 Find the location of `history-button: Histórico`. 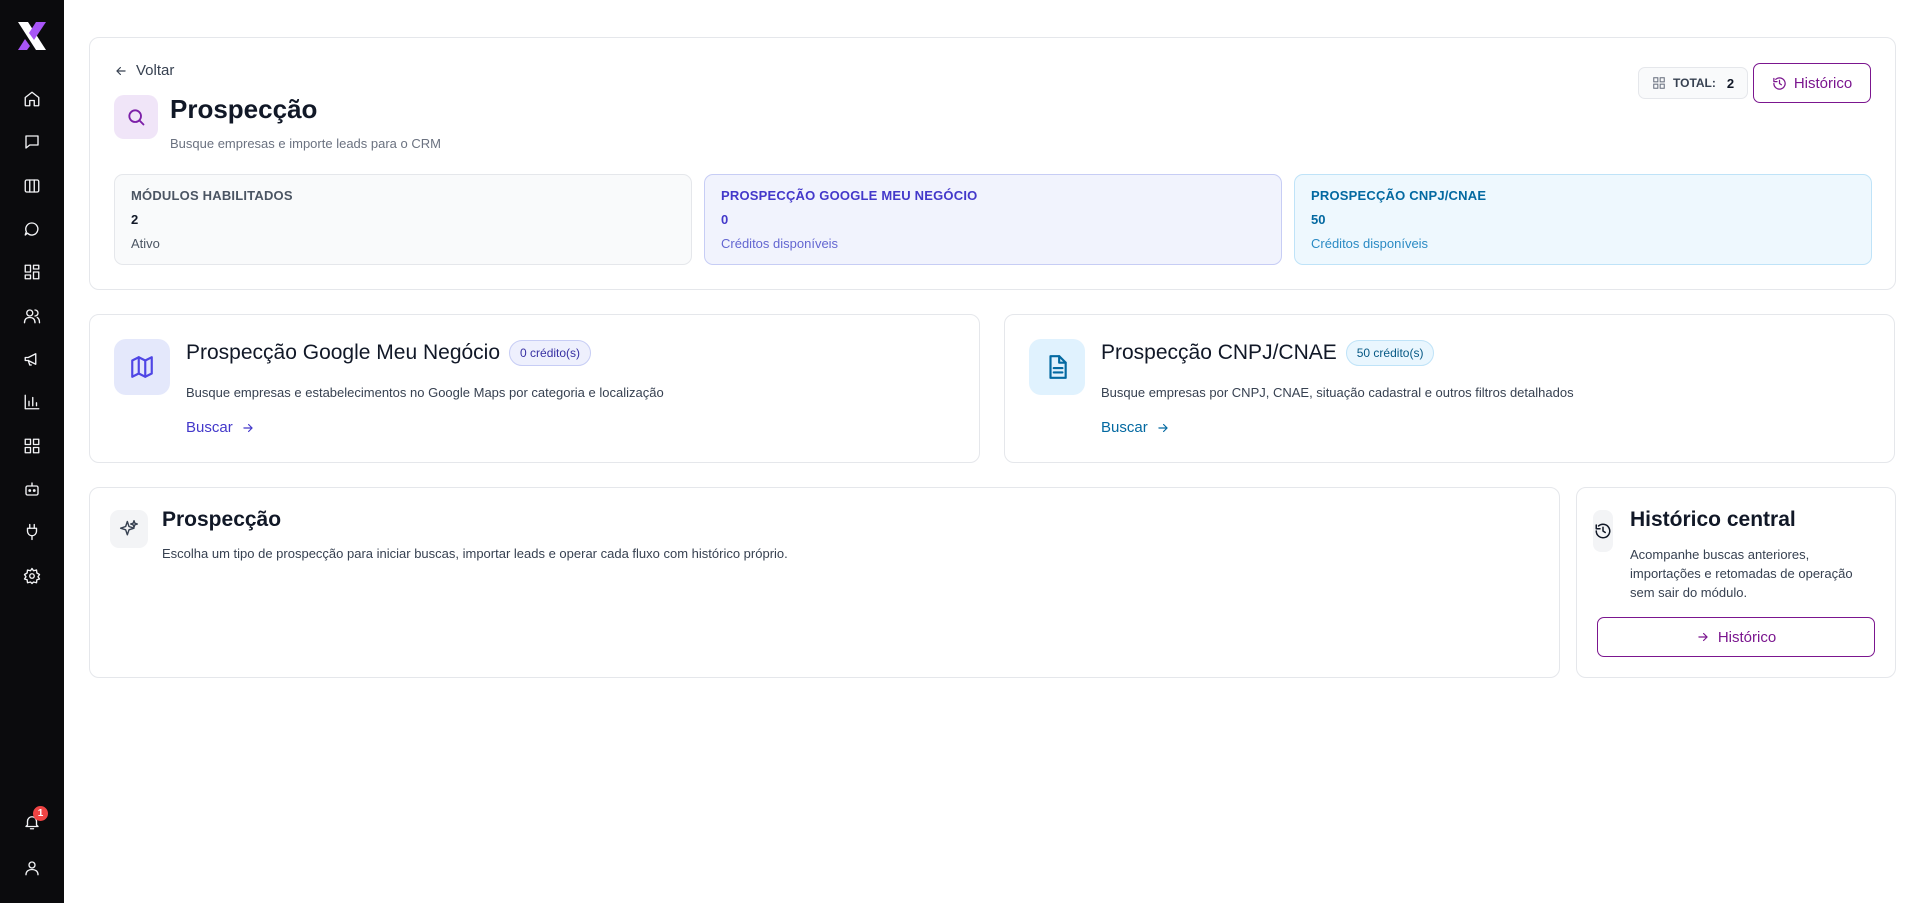

history-button: Histórico is located at coordinates (1812, 83).